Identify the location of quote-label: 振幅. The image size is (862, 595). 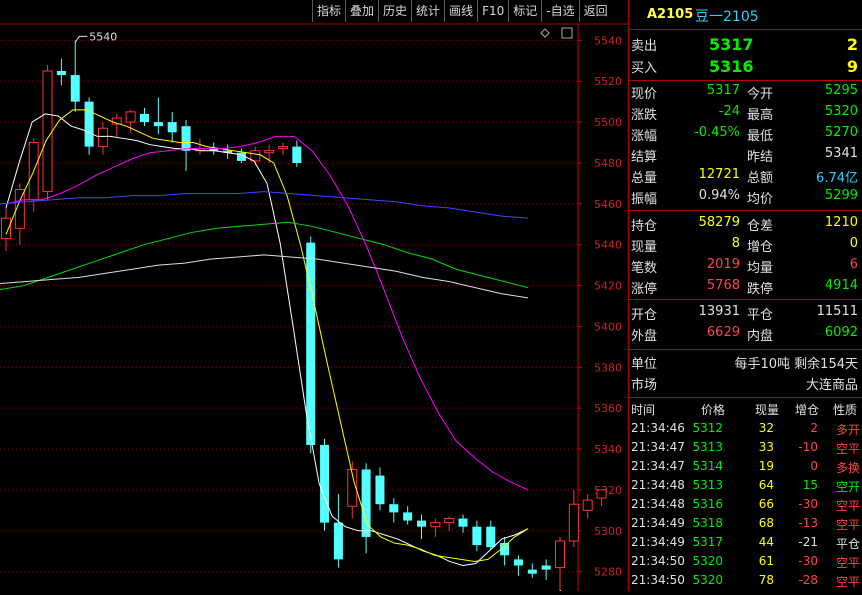
(644, 199).